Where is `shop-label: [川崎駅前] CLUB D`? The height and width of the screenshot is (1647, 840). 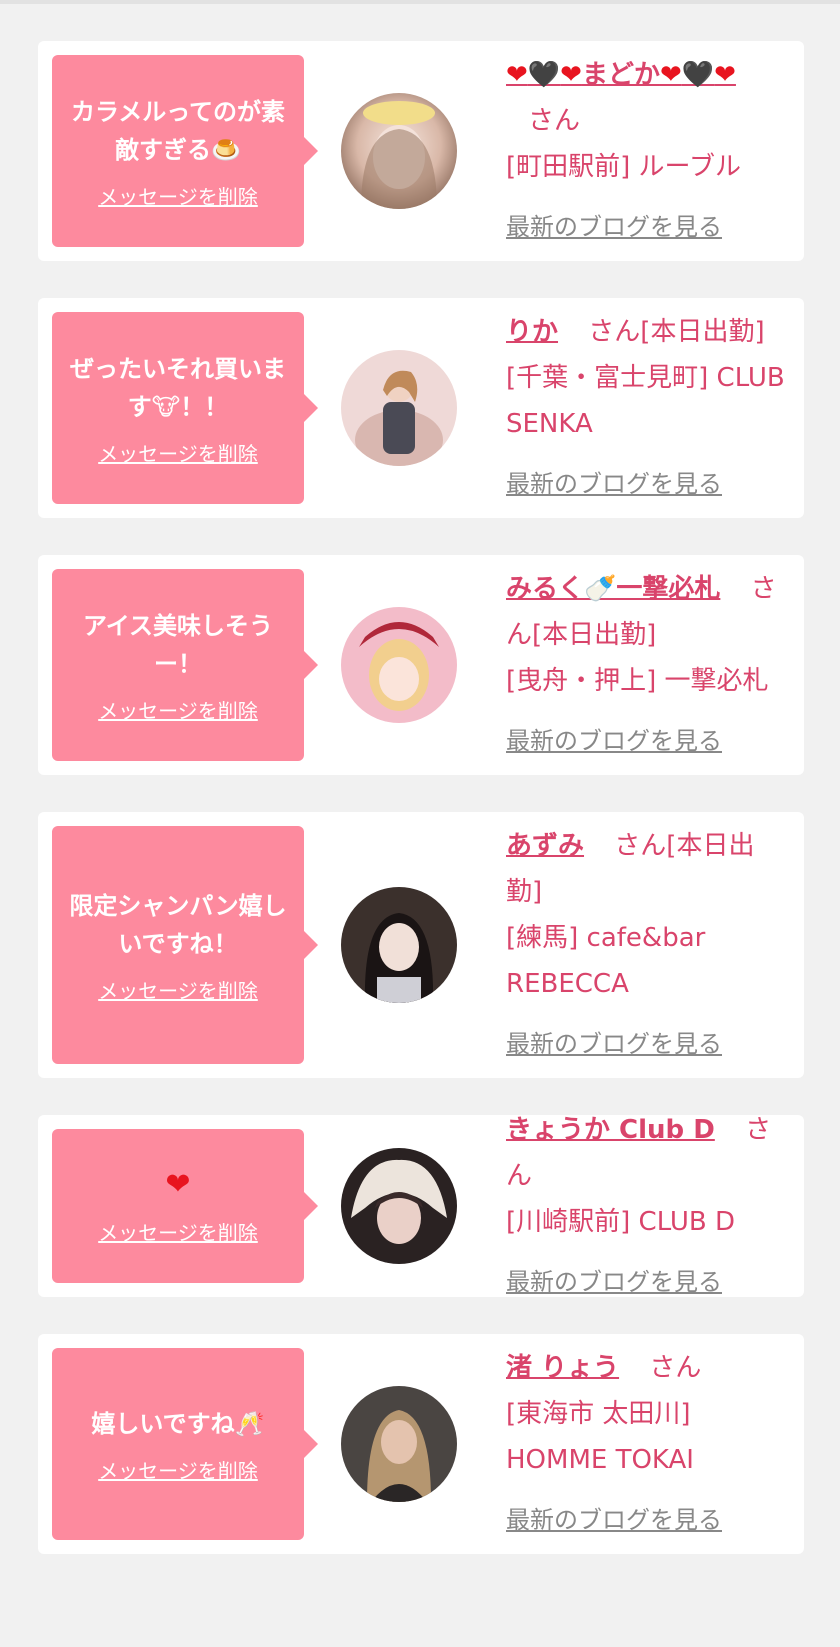 shop-label: [川崎駅前] CLUB D is located at coordinates (621, 1222).